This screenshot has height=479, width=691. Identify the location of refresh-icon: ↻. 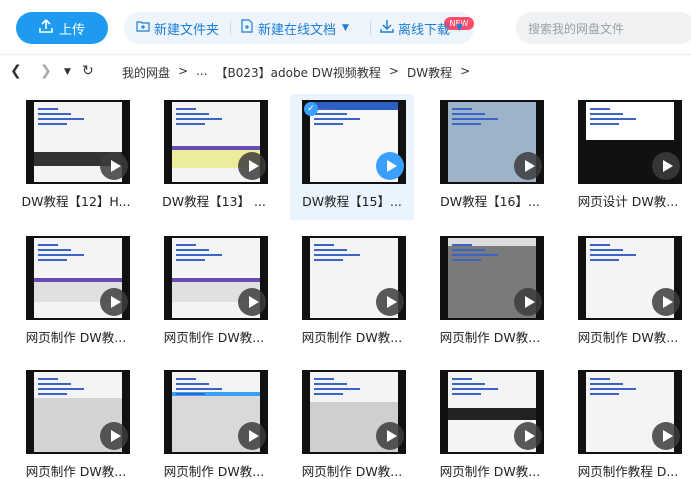
(88, 71).